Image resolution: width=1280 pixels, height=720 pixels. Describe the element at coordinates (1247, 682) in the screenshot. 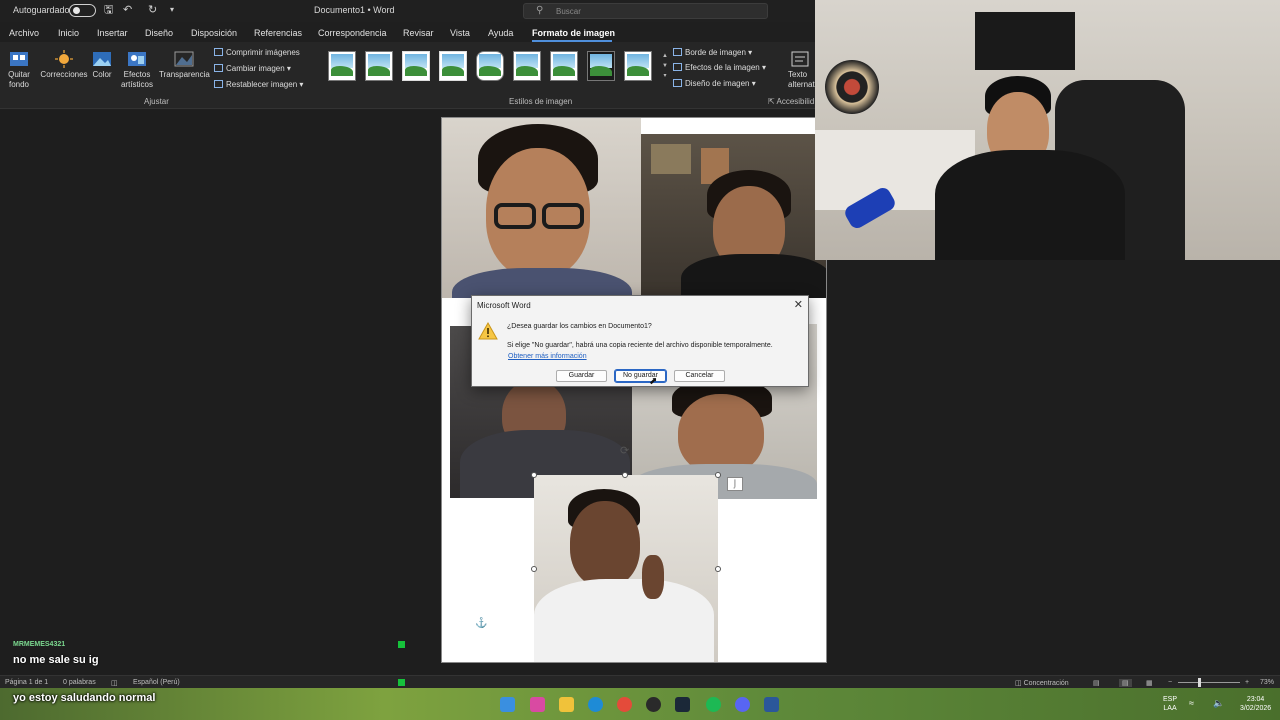

I see `zoom-in-icon: +` at that location.